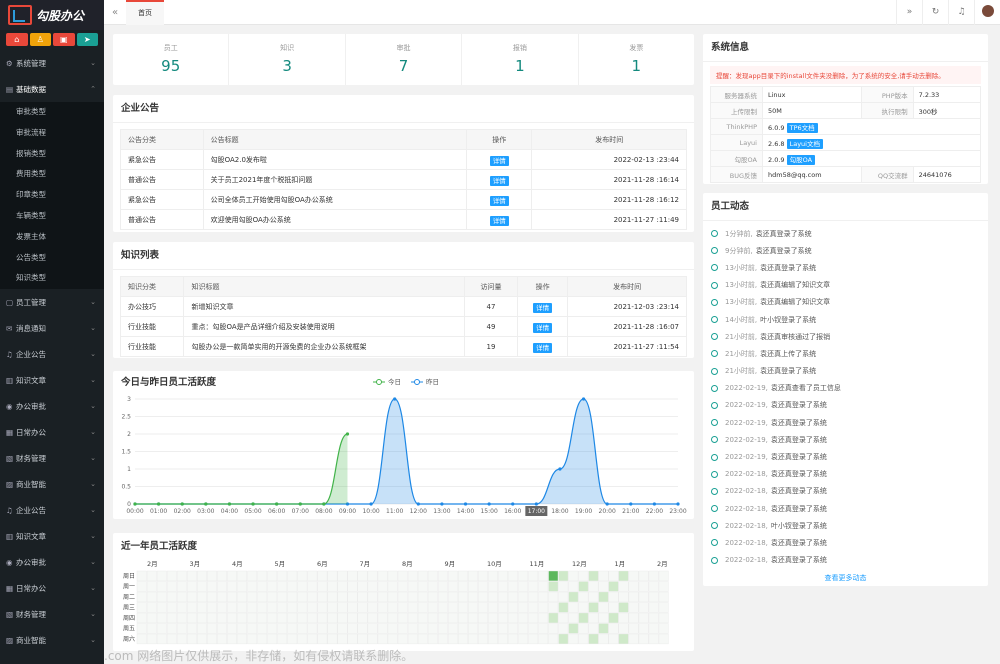 The width and height of the screenshot is (1000, 664). What do you see at coordinates (636, 59) in the screenshot?
I see `stat-item: 发票 1` at bounding box center [636, 59].